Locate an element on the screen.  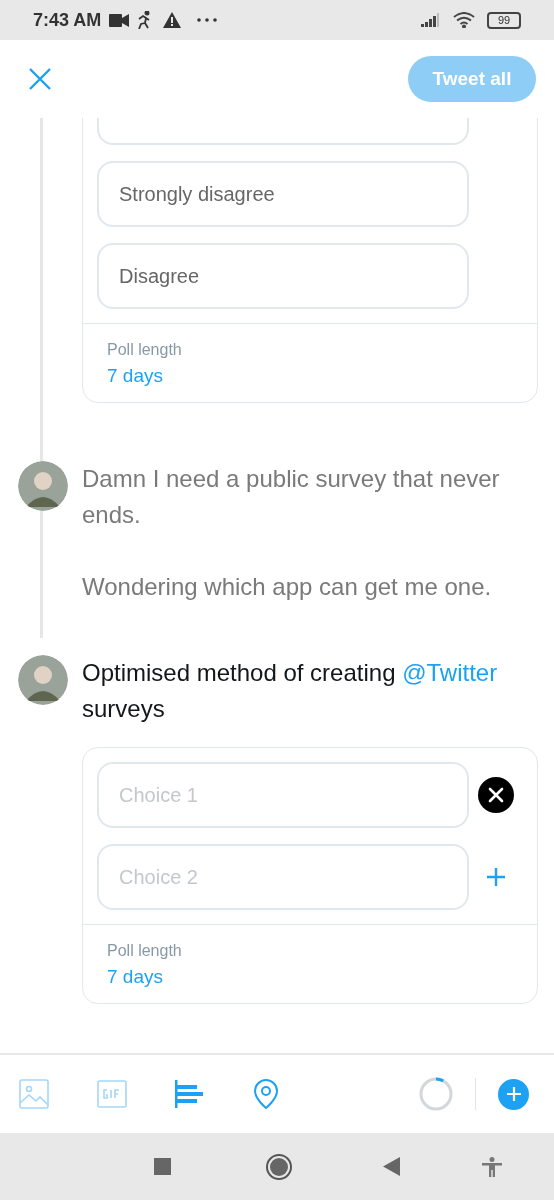
choice-field: Disagree is located at coordinates (283, 276).